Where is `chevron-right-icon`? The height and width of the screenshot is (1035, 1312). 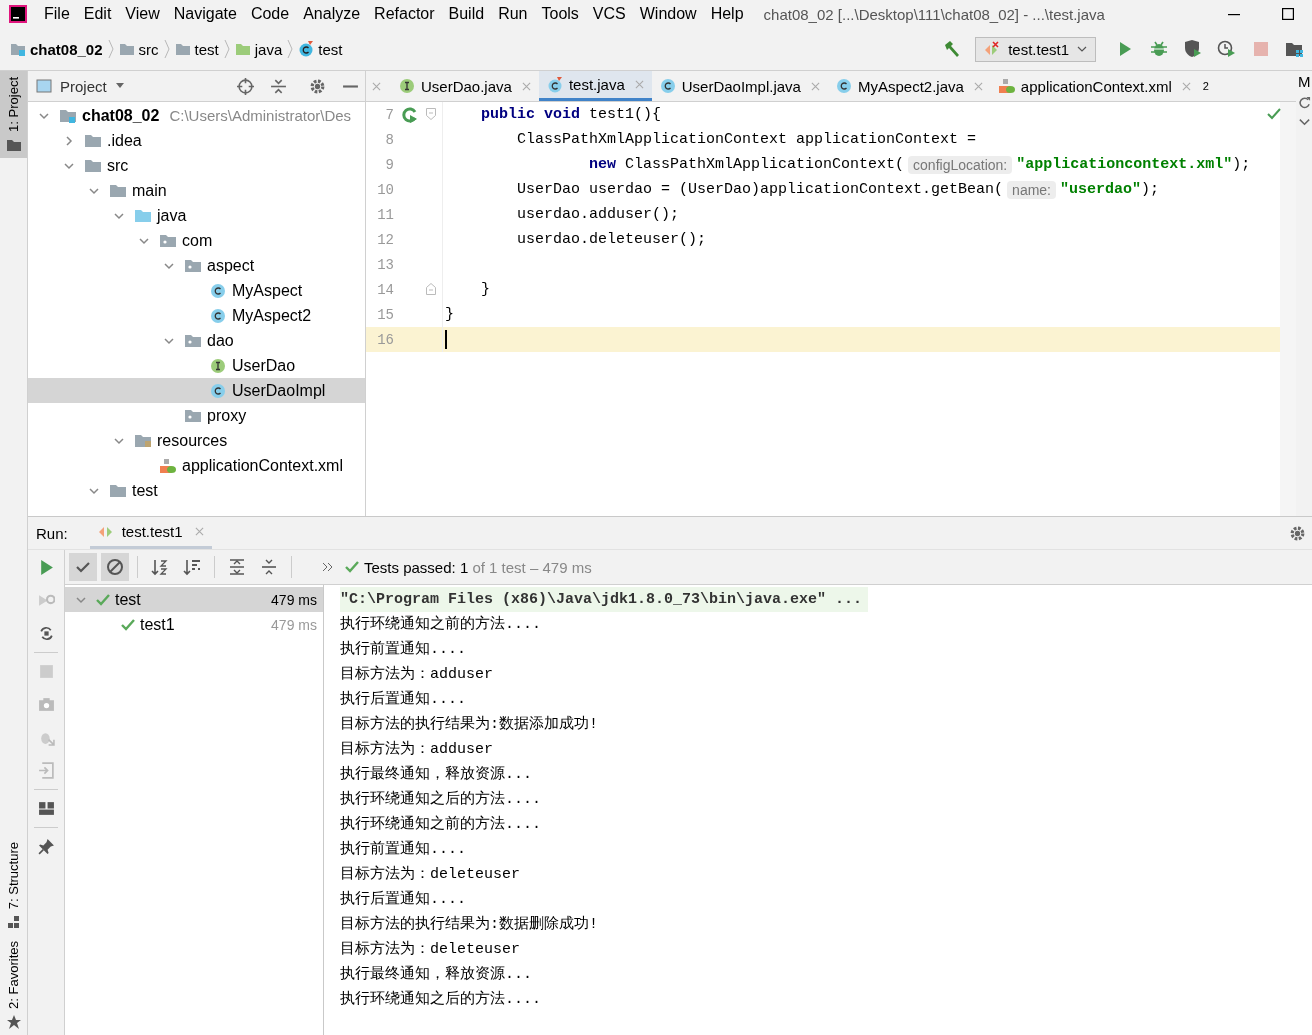
chevron-right-icon is located at coordinates (69, 140).